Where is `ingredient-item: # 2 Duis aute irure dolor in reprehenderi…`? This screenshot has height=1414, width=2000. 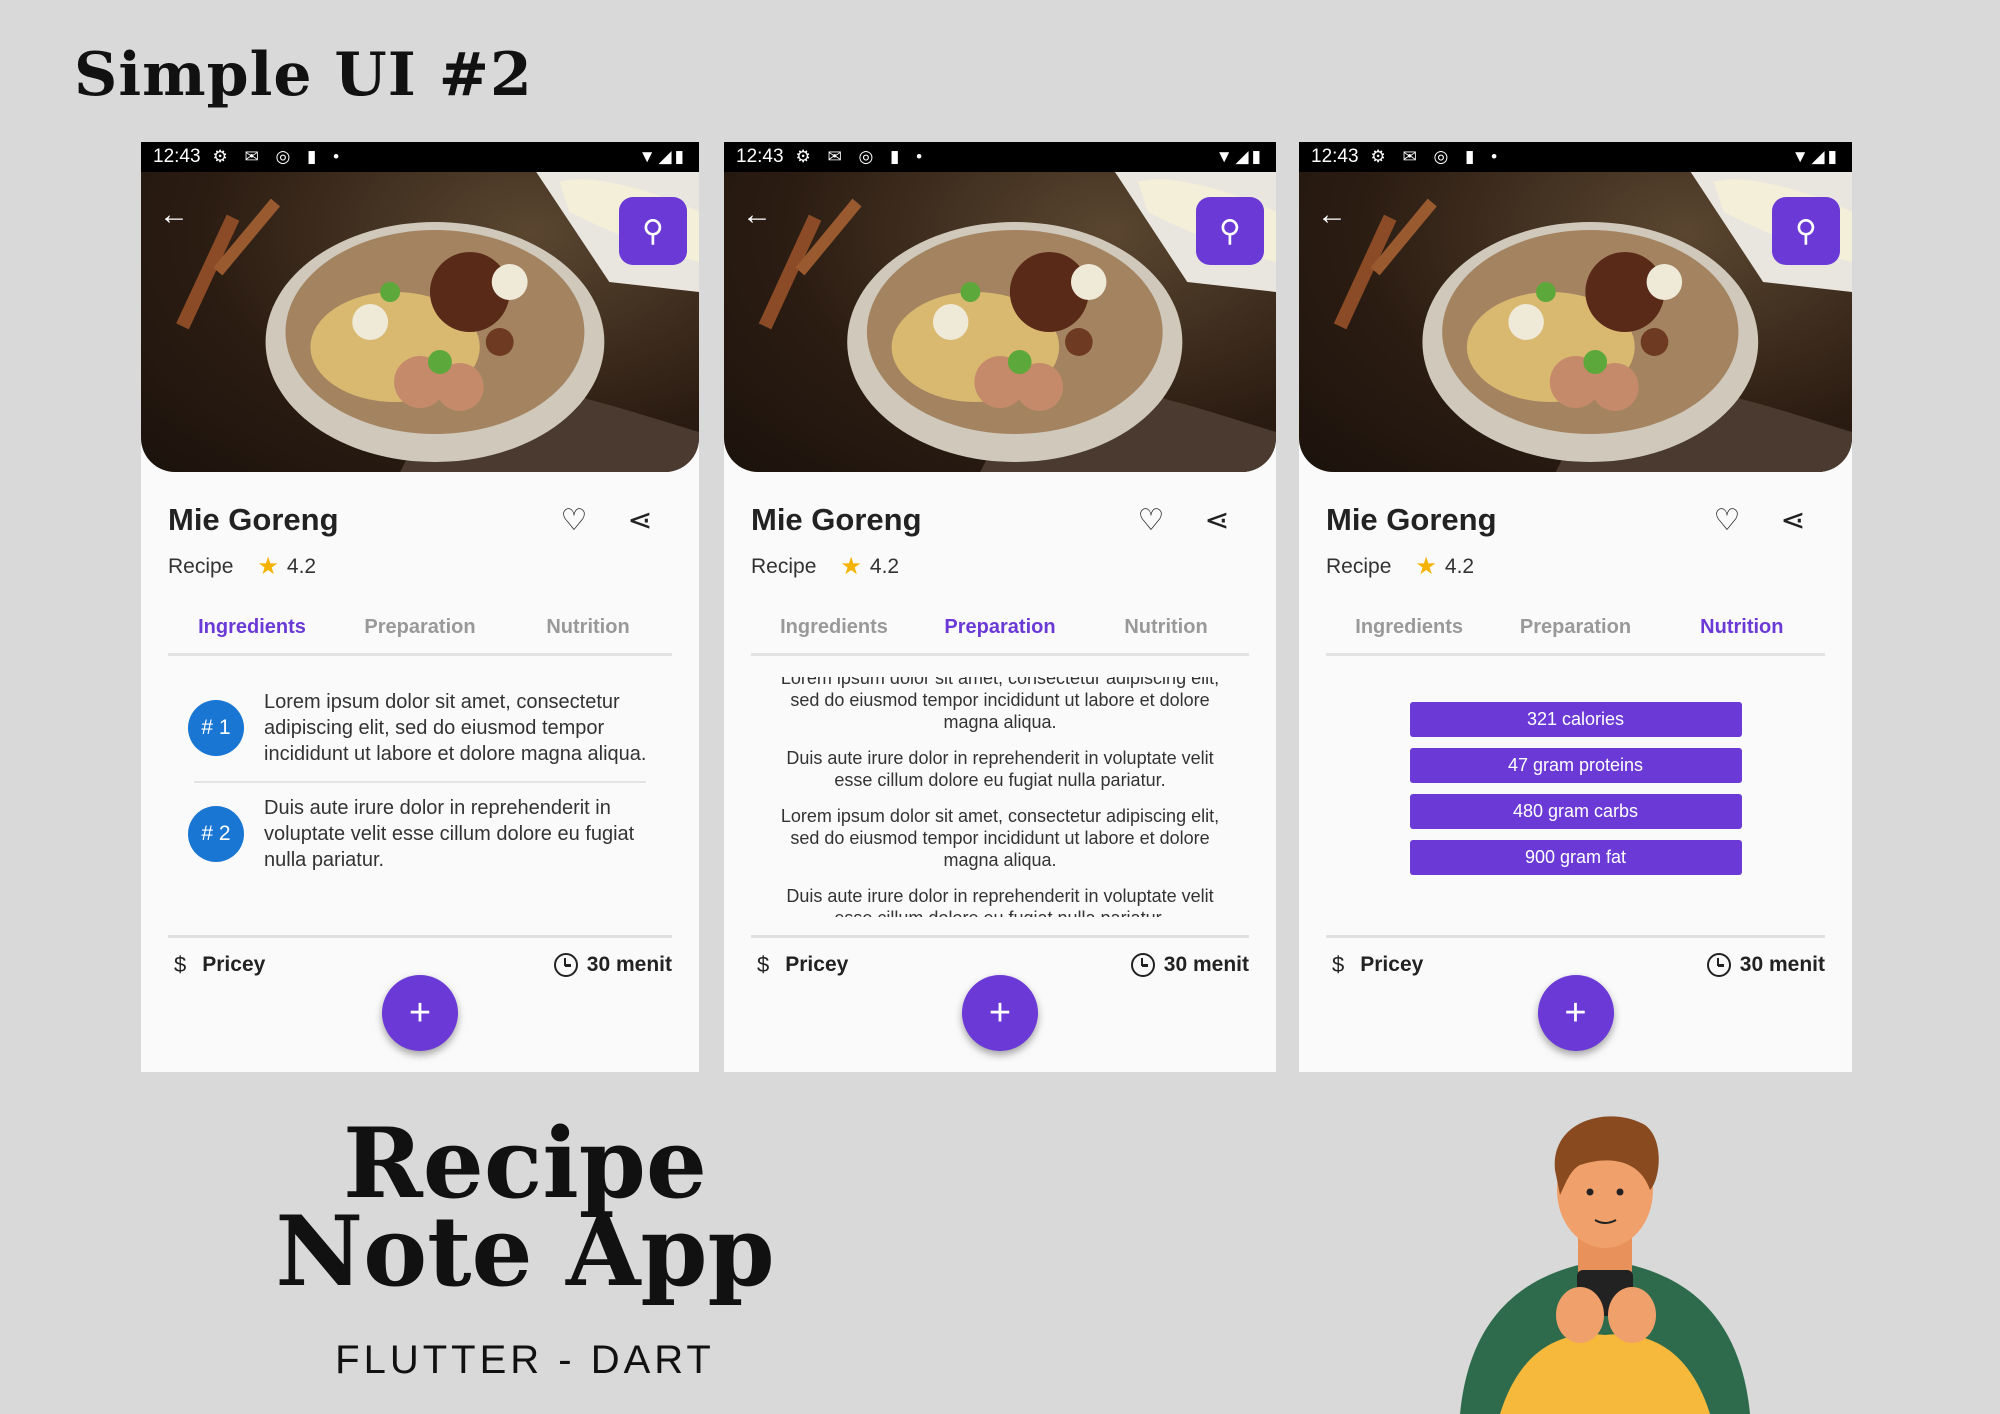 ingredient-item: # 2 Duis aute irure dolor in reprehenderi… is located at coordinates (417, 834).